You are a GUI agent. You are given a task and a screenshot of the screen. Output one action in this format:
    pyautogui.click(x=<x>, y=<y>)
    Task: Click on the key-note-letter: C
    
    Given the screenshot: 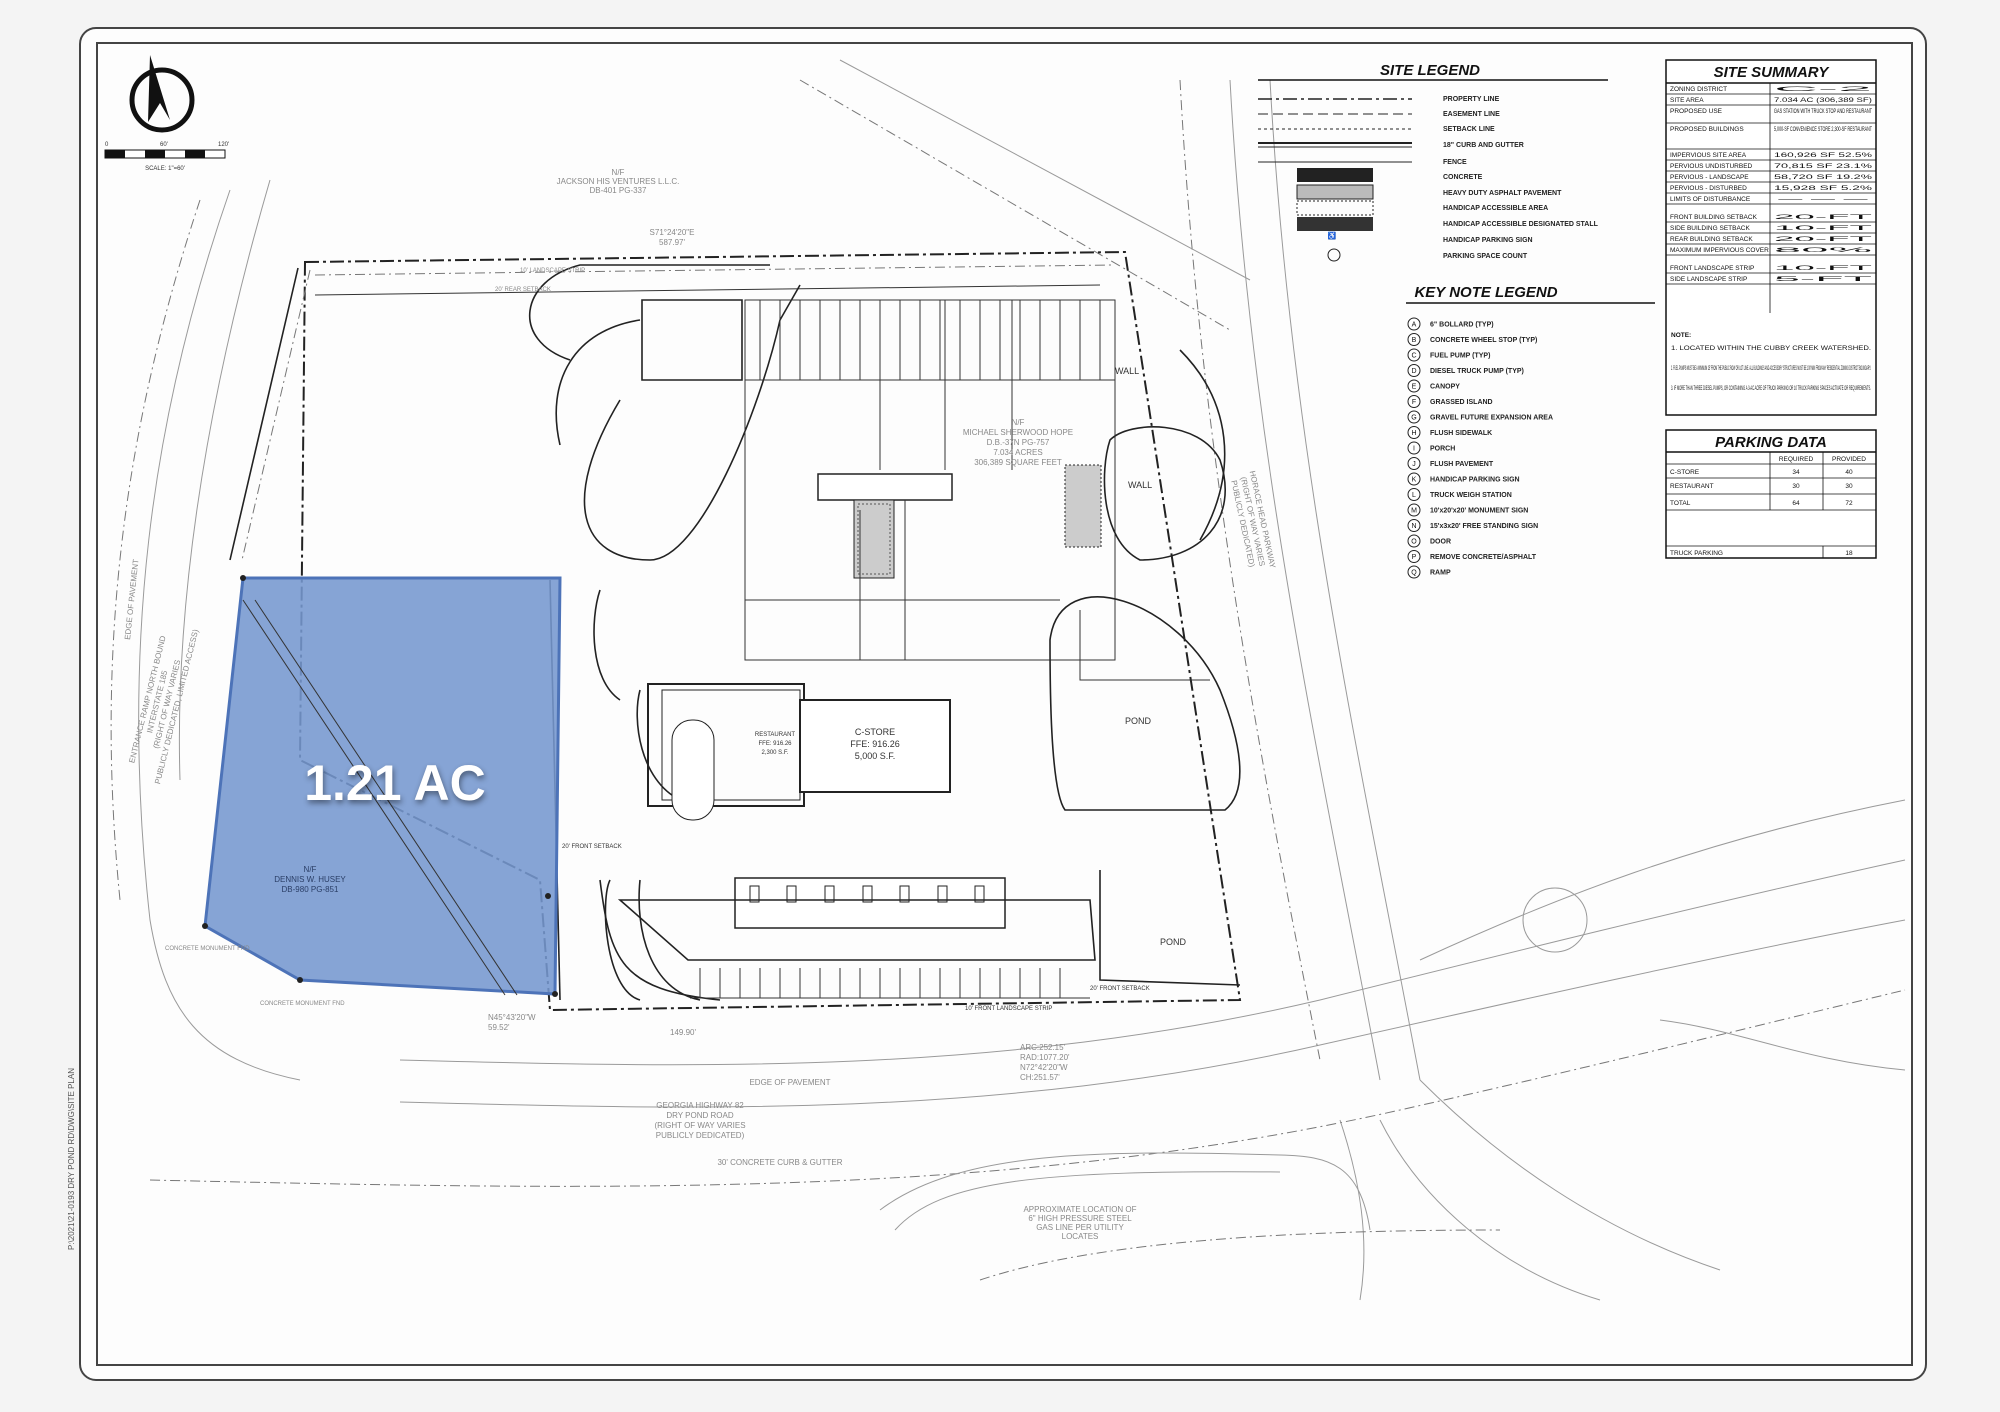 What is the action you would take?
    pyautogui.click(x=1413, y=356)
    